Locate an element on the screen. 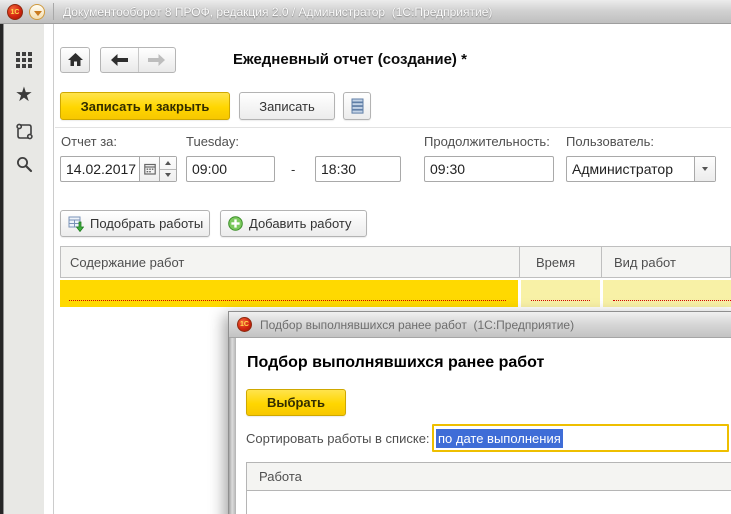 The height and width of the screenshot is (514, 731). sort-input: по дате выполнения is located at coordinates (580, 438).